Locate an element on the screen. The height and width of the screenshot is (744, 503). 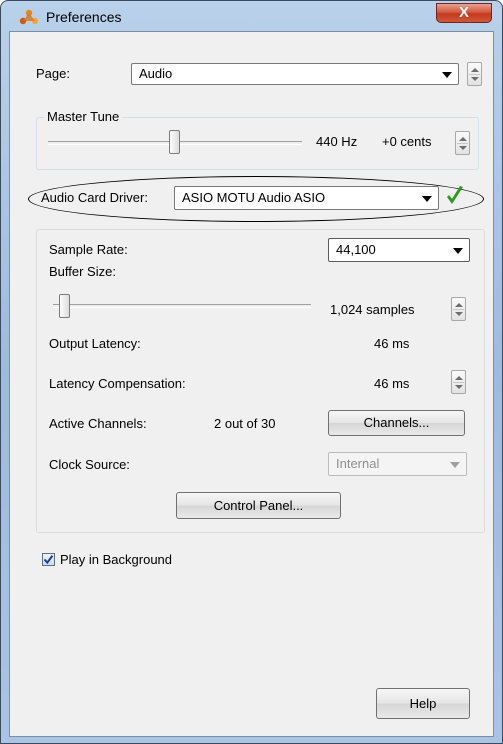
buffer-size-track is located at coordinates (182, 306).